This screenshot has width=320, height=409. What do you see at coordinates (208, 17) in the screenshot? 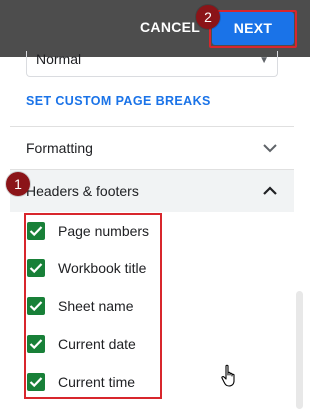
I see `step-2-badge: 2` at bounding box center [208, 17].